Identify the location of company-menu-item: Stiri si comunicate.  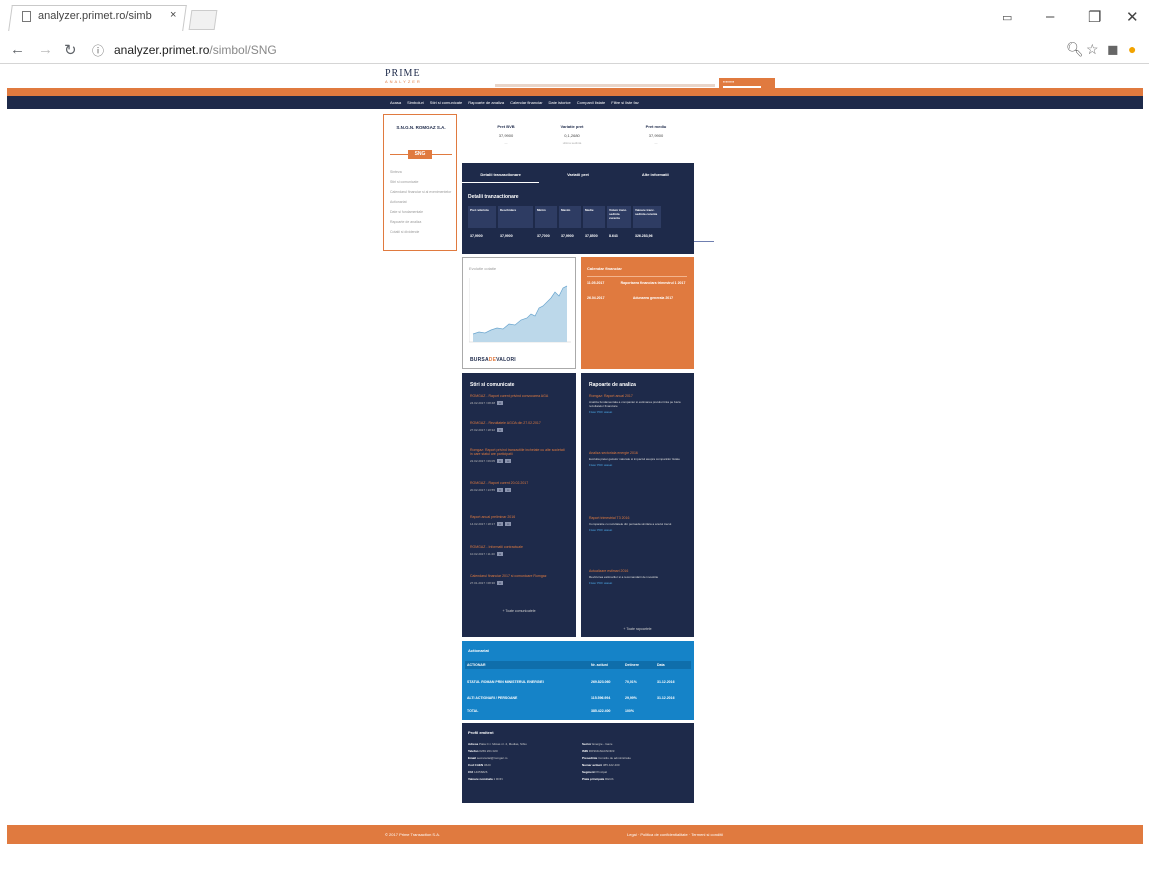
(422, 182).